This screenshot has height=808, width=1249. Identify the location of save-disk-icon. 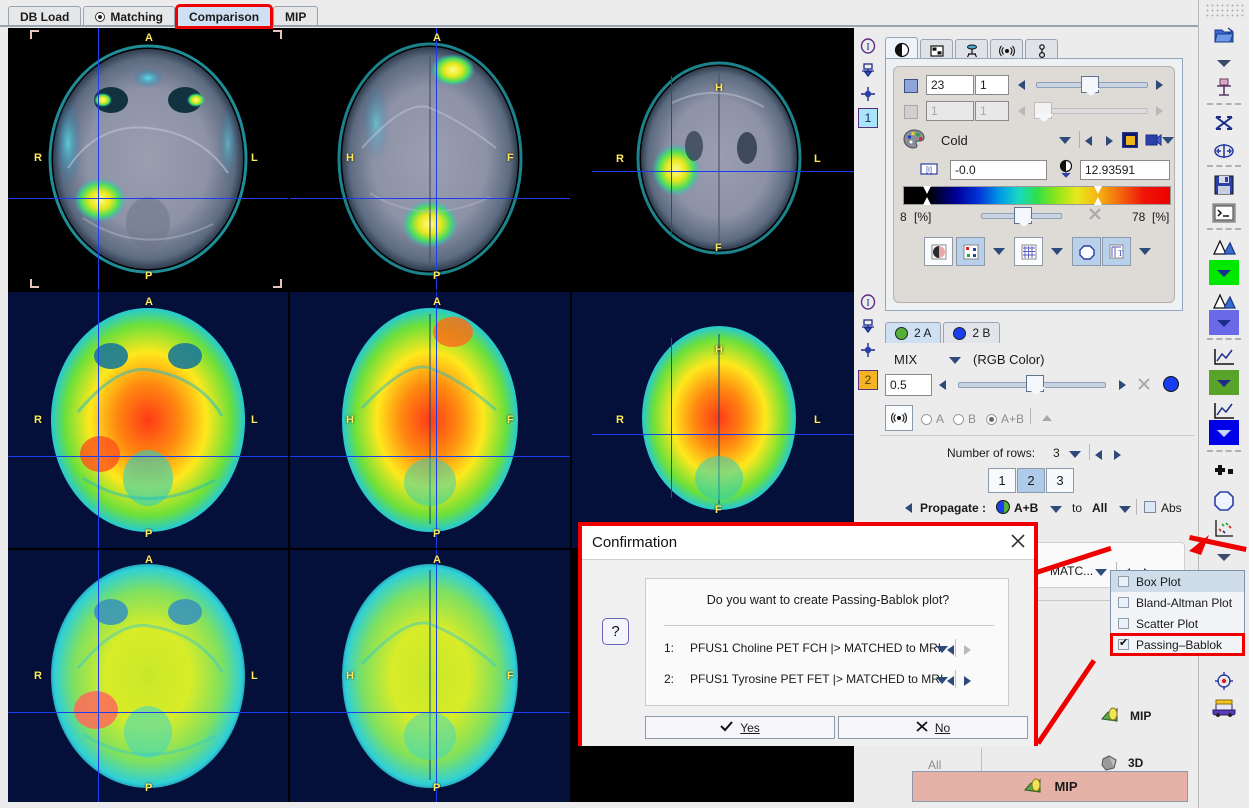
(1224, 184).